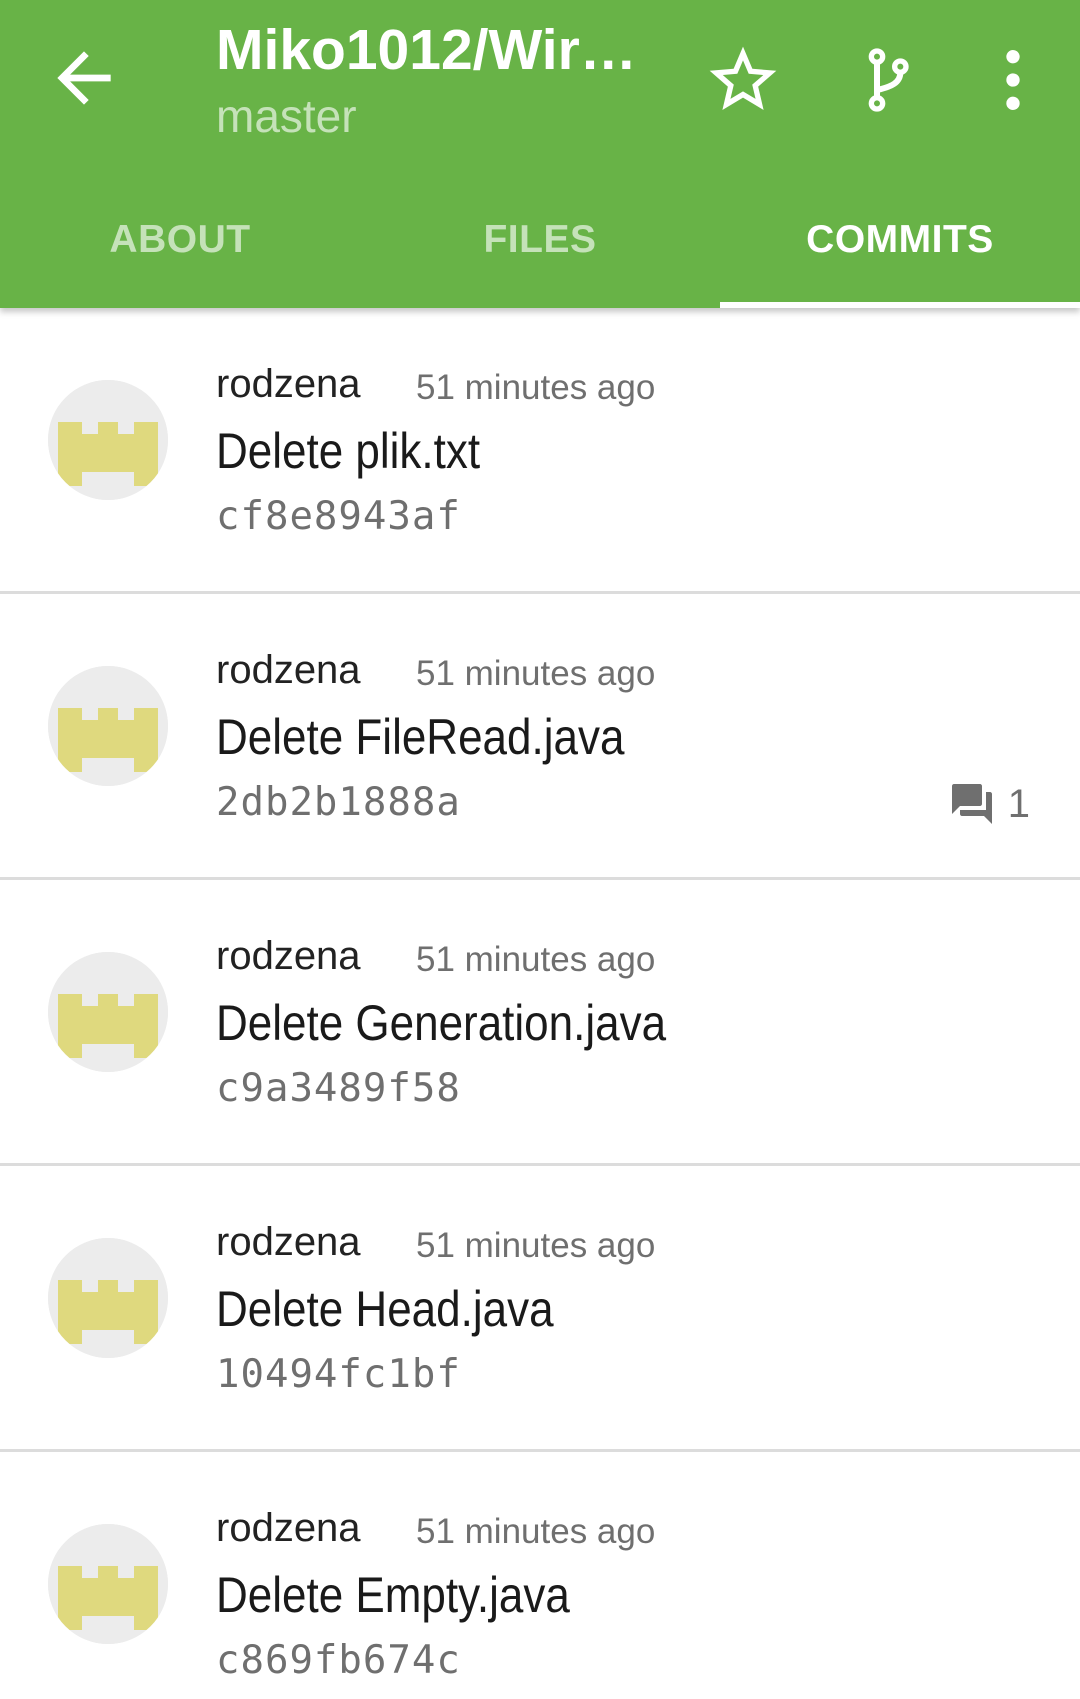  Describe the element at coordinates (420, 737) in the screenshot. I see `commit-message: Delete FileRead.java` at that location.